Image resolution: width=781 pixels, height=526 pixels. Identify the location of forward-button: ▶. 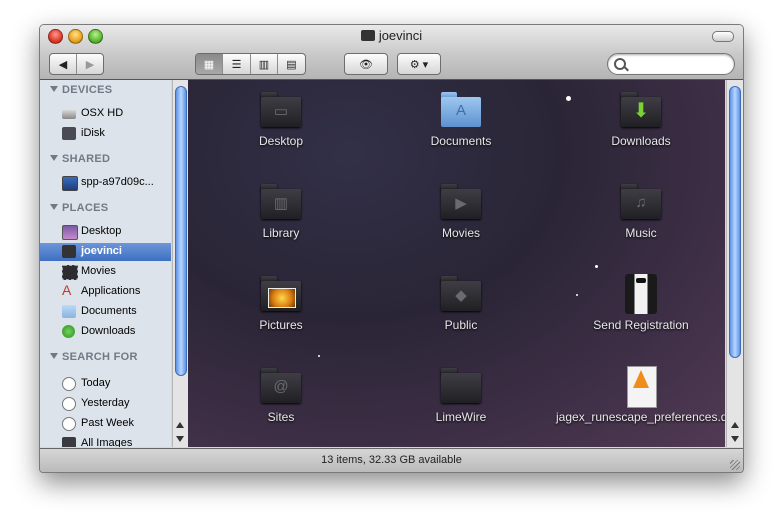
(90, 64).